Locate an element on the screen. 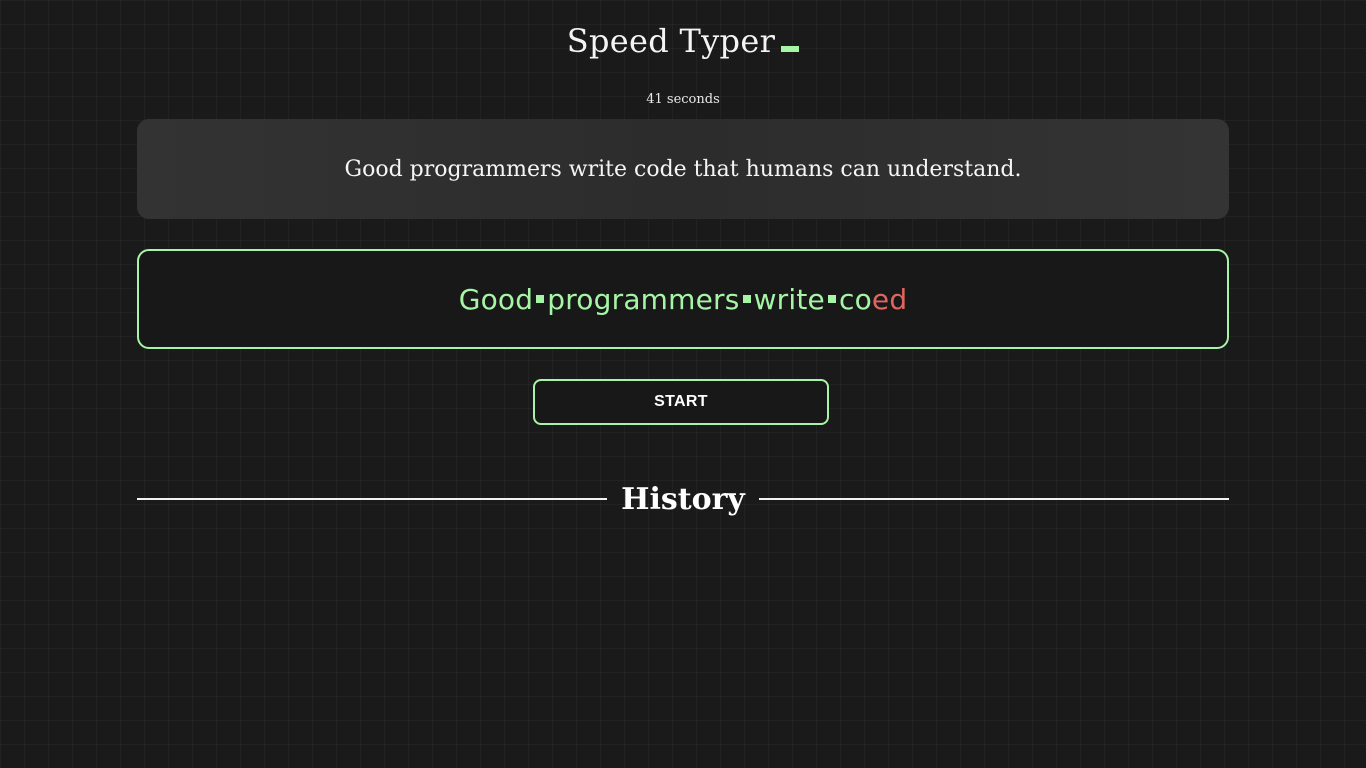  history-title: History is located at coordinates (683, 499).